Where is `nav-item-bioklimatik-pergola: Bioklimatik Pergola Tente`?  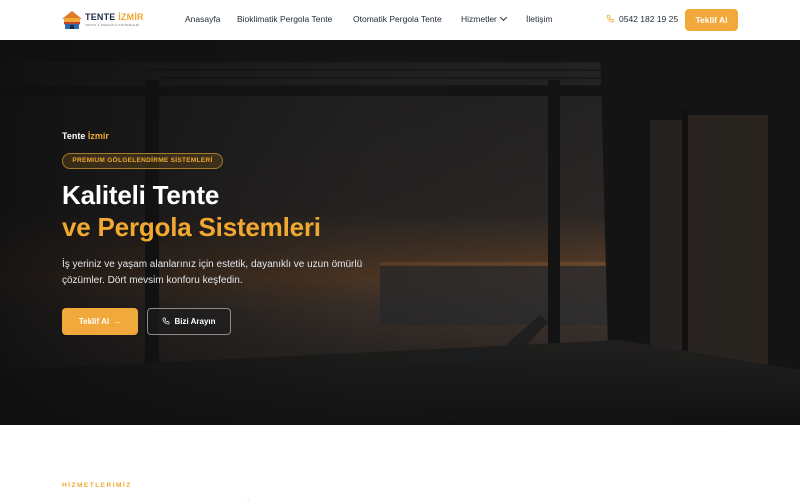 nav-item-bioklimatik-pergola: Bioklimatik Pergola Tente is located at coordinates (284, 19).